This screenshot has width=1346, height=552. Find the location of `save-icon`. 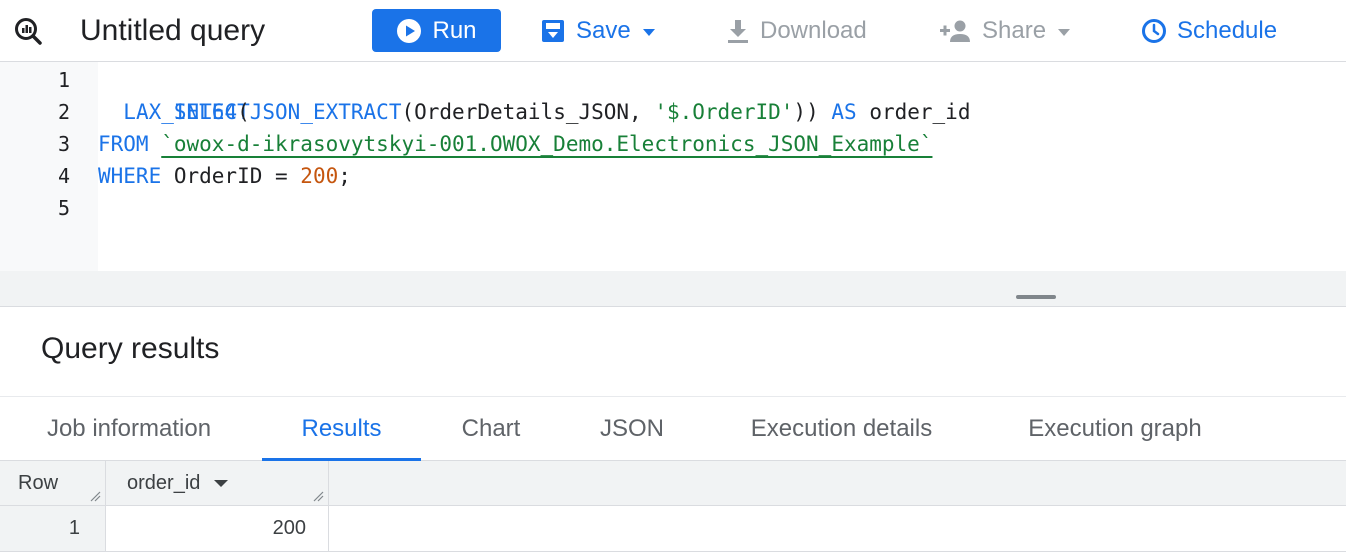

save-icon is located at coordinates (553, 31).